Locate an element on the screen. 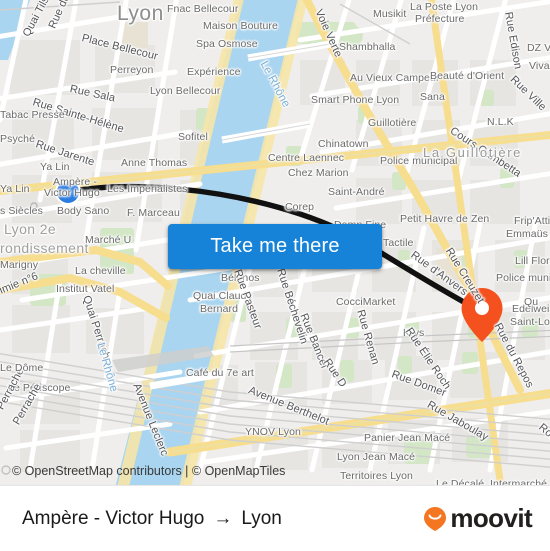  route-footer: Ampère - Victor Hugo → Lyon moovit is located at coordinates (275, 518).